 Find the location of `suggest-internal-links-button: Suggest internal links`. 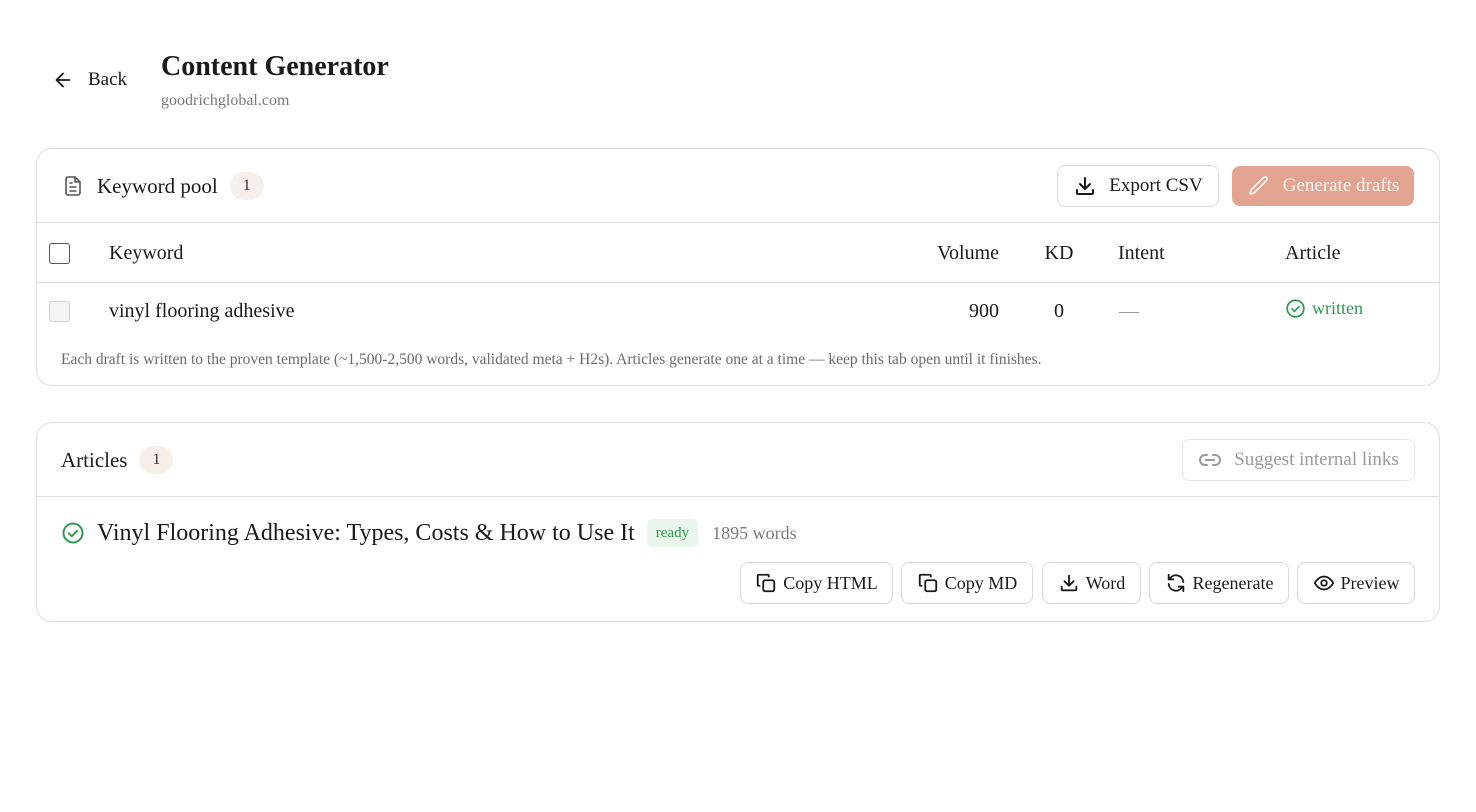

suggest-internal-links-button: Suggest internal links is located at coordinates (1298, 460).